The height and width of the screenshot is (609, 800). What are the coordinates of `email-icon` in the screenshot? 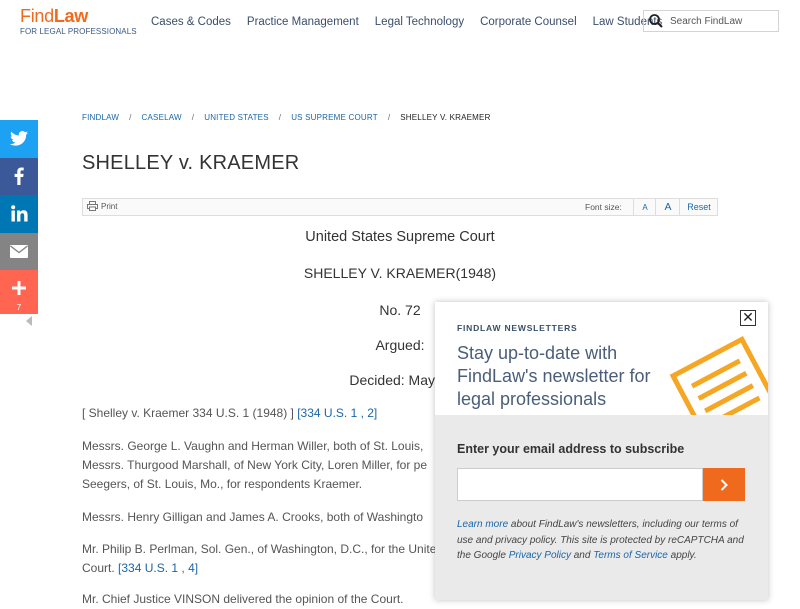 It's located at (19, 251).